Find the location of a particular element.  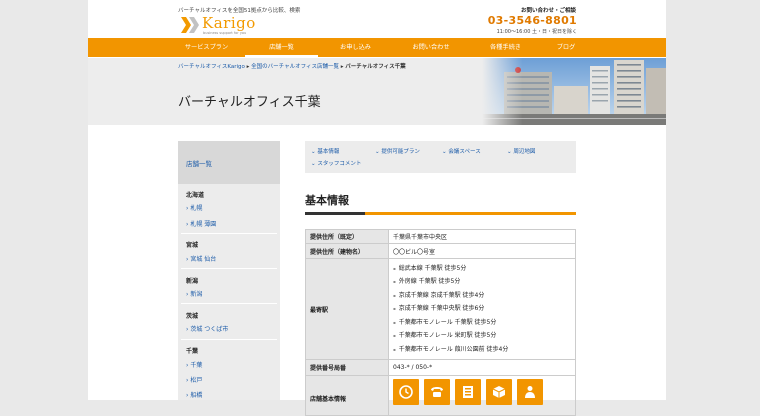

section-title: 基本情報 is located at coordinates (327, 200).